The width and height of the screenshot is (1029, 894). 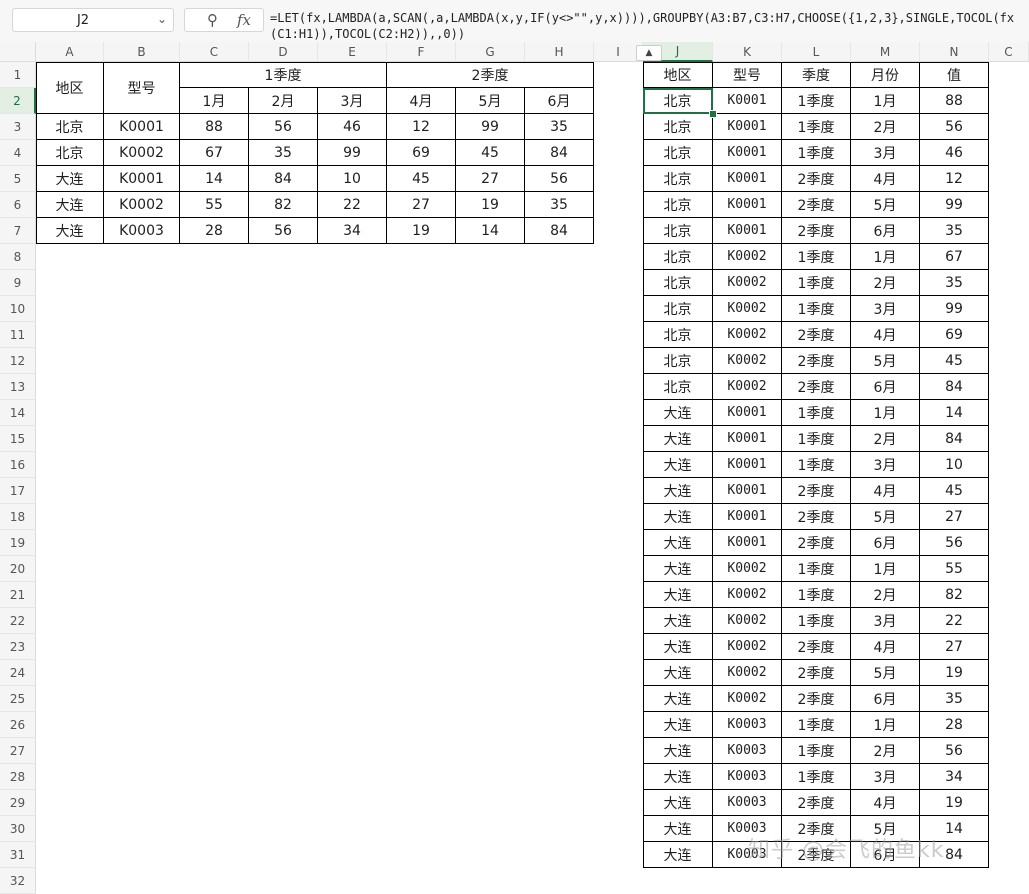 What do you see at coordinates (421, 127) in the screenshot?
I see `table-cell: 12` at bounding box center [421, 127].